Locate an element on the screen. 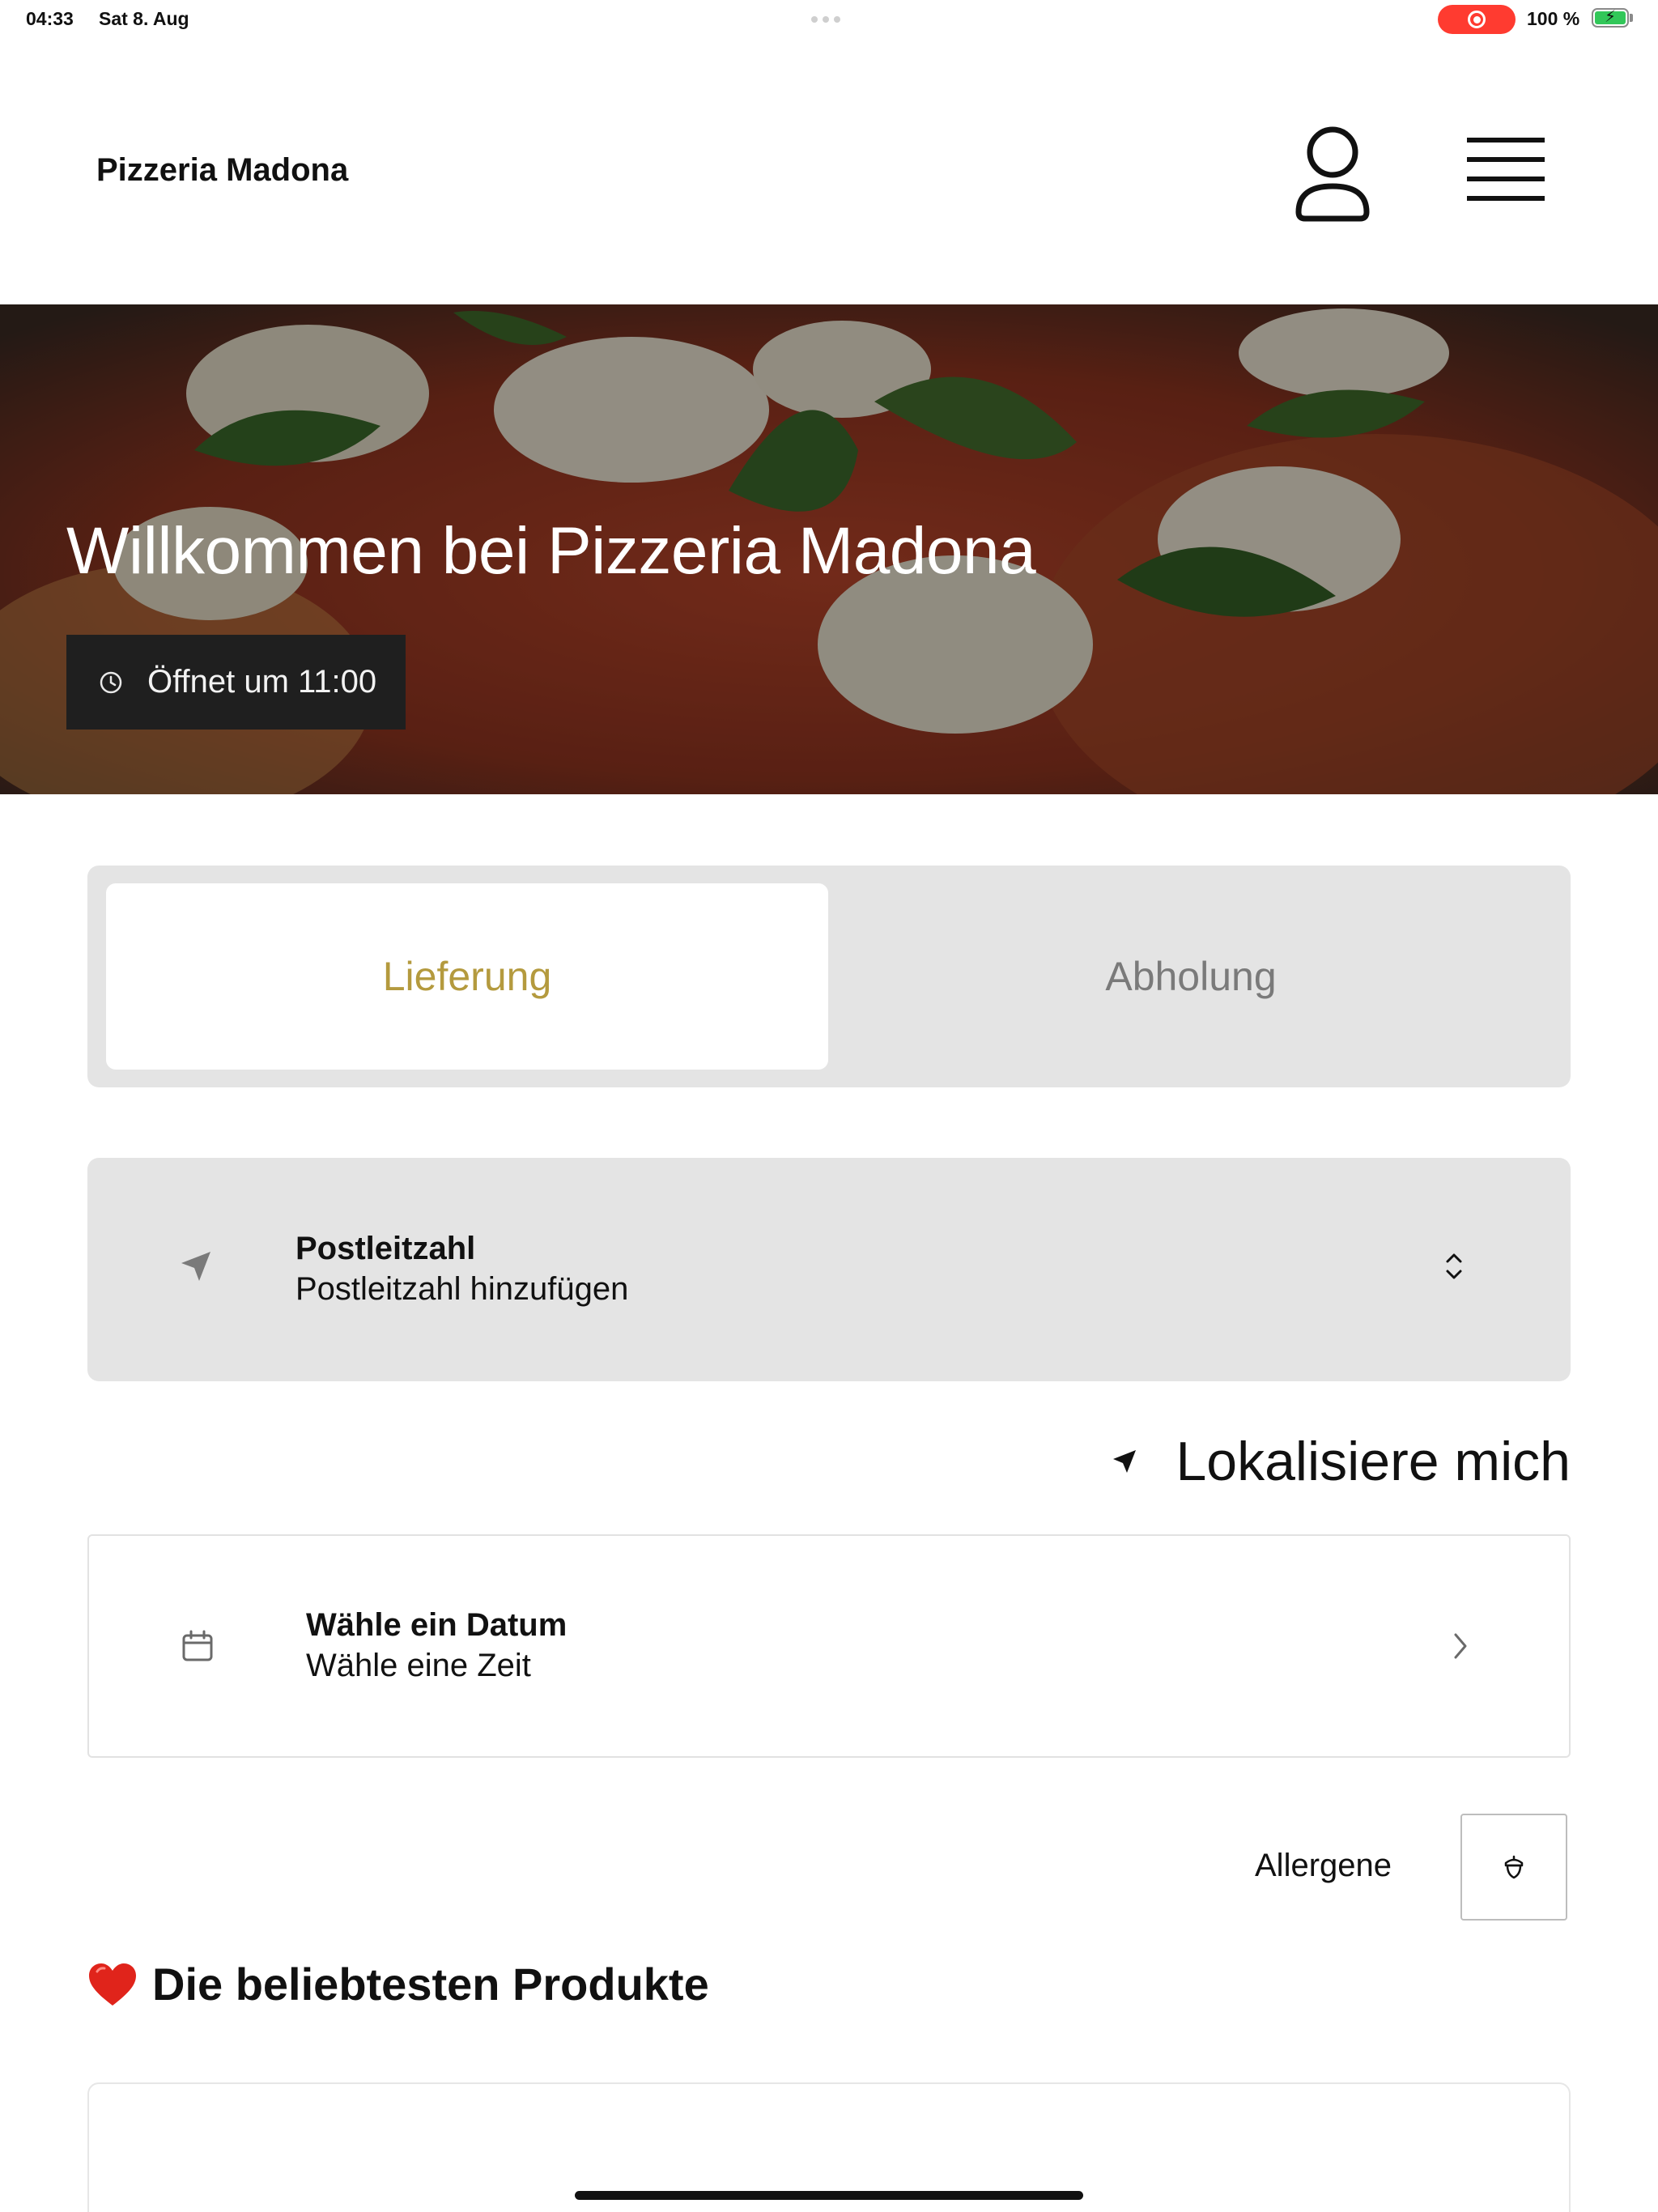 The width and height of the screenshot is (1658, 2212). person-icon is located at coordinates (1332, 174).